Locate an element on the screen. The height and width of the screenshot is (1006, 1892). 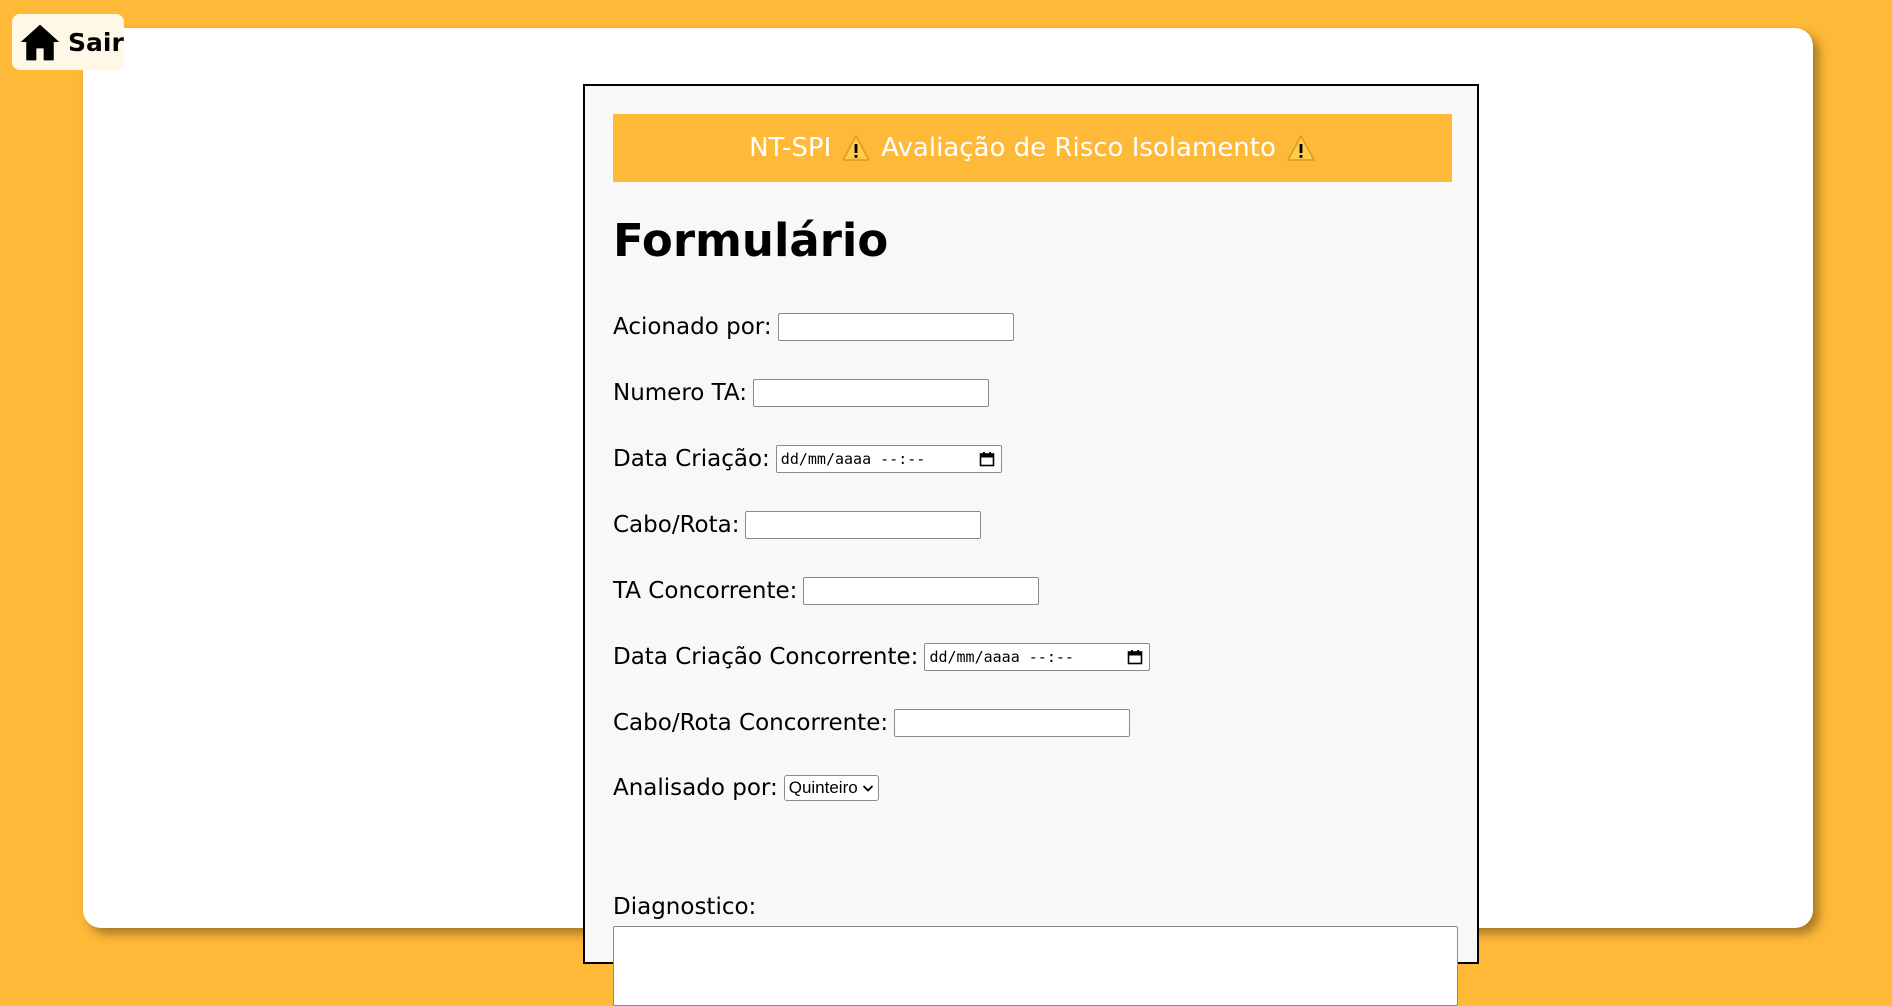
numero-ta-input is located at coordinates (871, 393).